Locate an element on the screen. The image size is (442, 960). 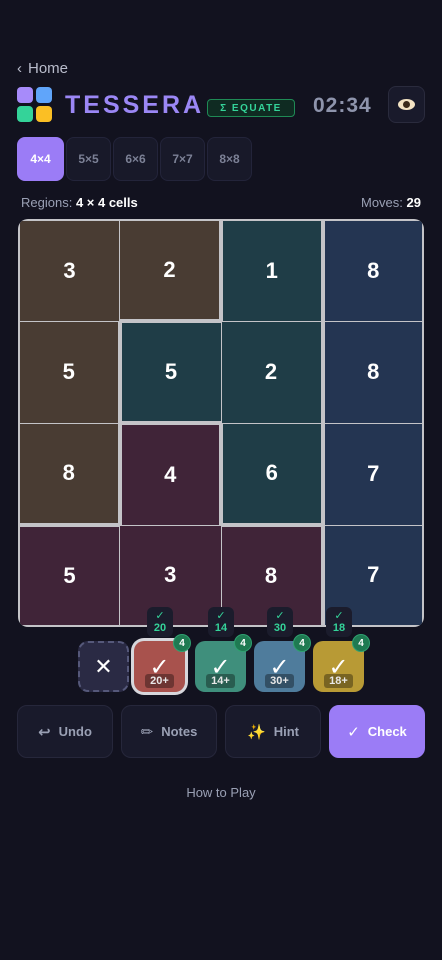
moves-info: Moves: 29 is located at coordinates (391, 202).